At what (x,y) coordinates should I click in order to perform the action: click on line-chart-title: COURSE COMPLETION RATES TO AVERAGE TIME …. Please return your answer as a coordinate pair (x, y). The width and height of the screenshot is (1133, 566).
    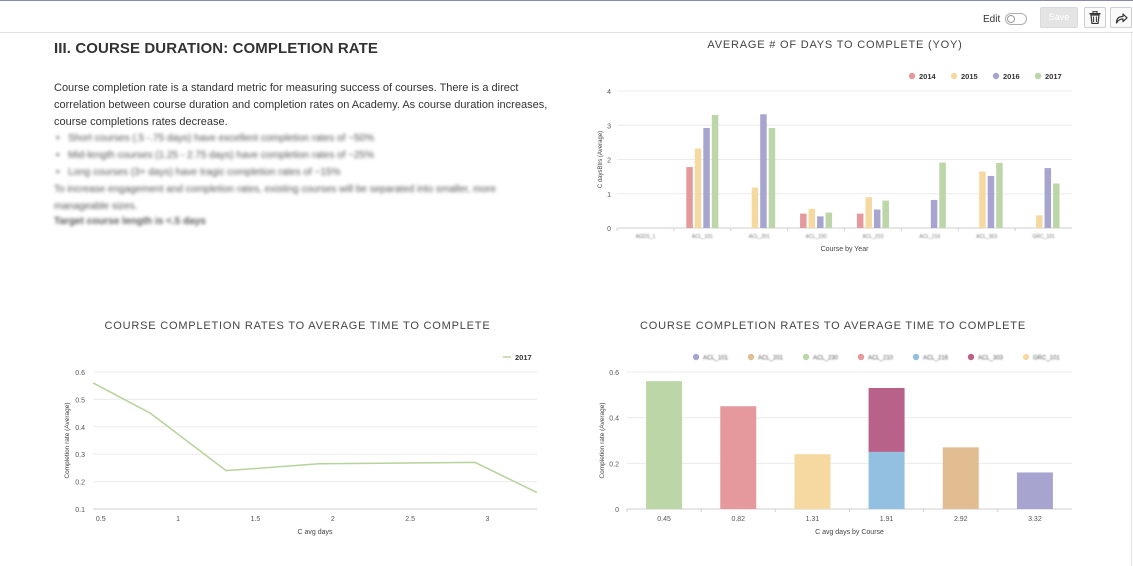
    Looking at the image, I should click on (297, 326).